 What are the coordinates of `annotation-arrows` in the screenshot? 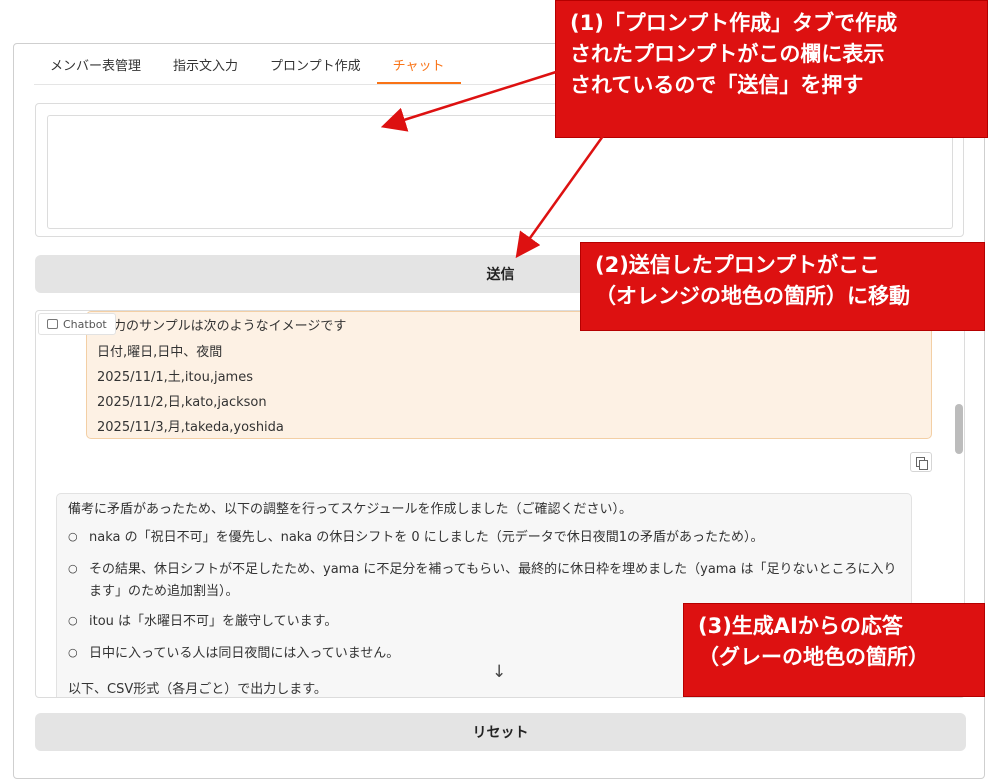 It's located at (492, 164).